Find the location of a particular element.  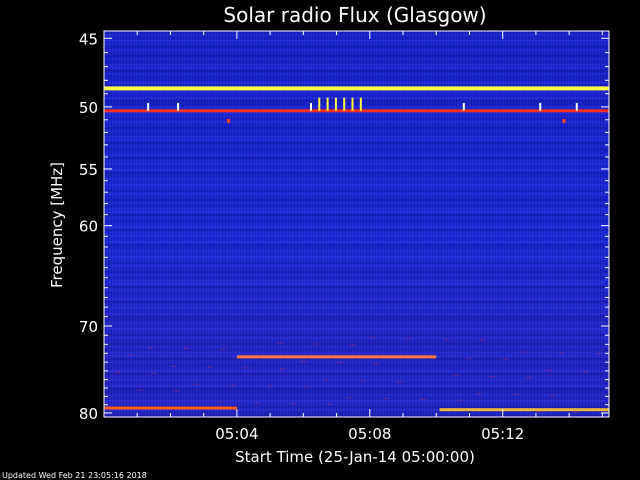

y-tick-label: 50 is located at coordinates (88, 108).